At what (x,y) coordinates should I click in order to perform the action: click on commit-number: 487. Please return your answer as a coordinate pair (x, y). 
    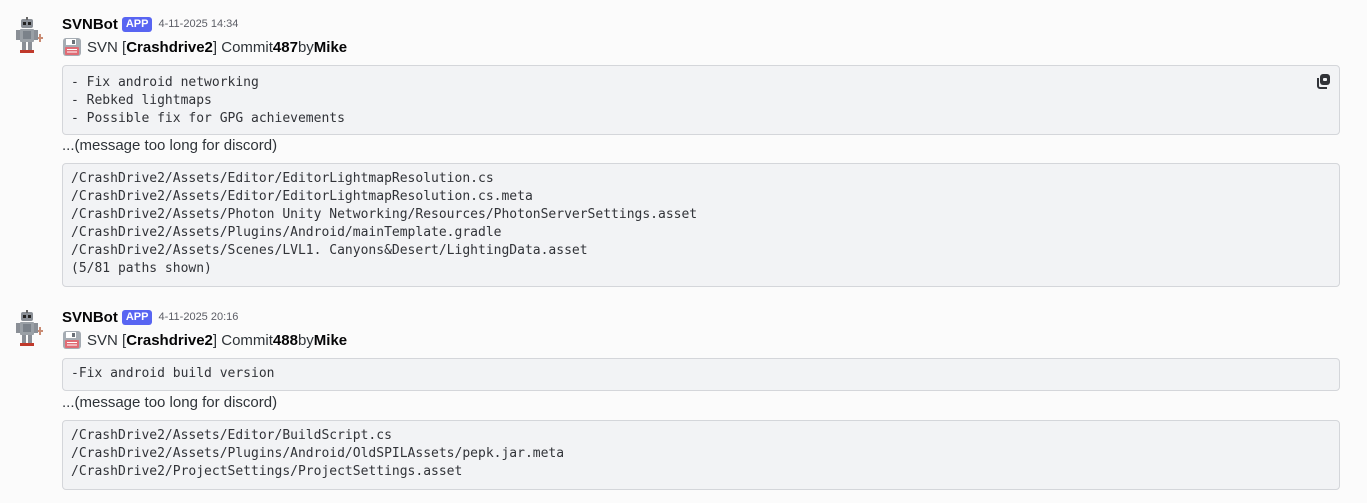
    Looking at the image, I should click on (285, 47).